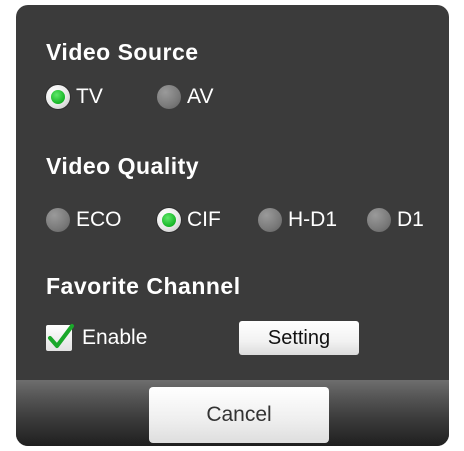  What do you see at coordinates (204, 219) in the screenshot?
I see `radio-cif-label: CIF` at bounding box center [204, 219].